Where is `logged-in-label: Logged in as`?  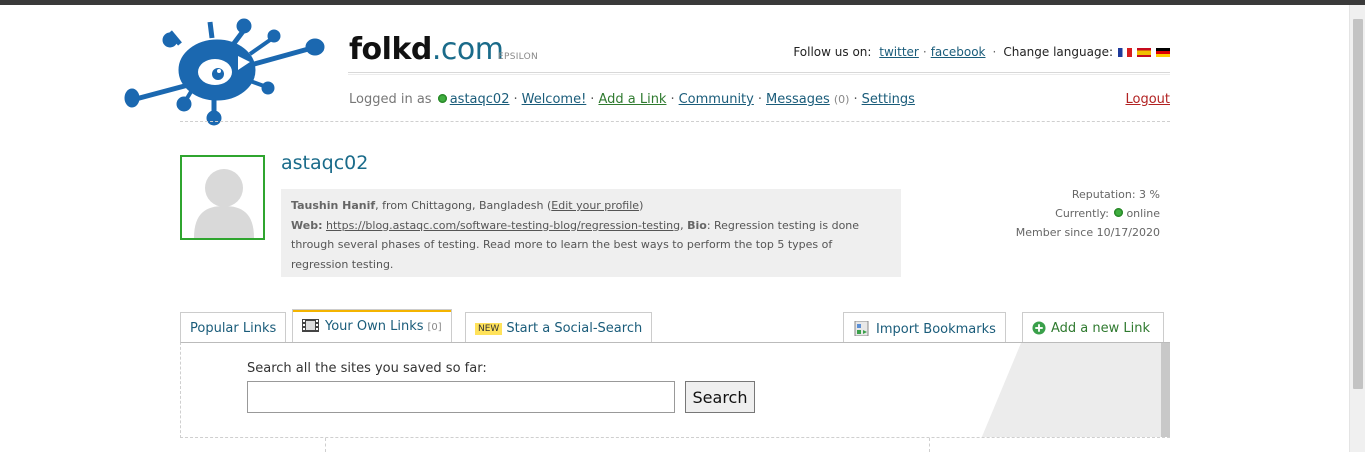 logged-in-label: Logged in as is located at coordinates (390, 99).